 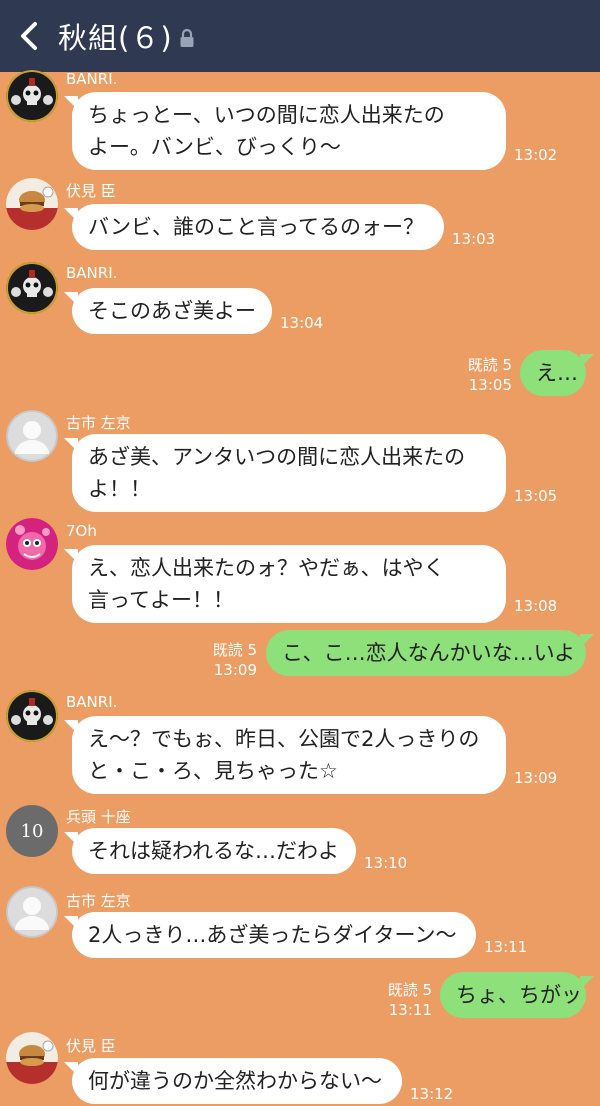 I want to click on chat-title: 秋組(６), so click(x=115, y=36).